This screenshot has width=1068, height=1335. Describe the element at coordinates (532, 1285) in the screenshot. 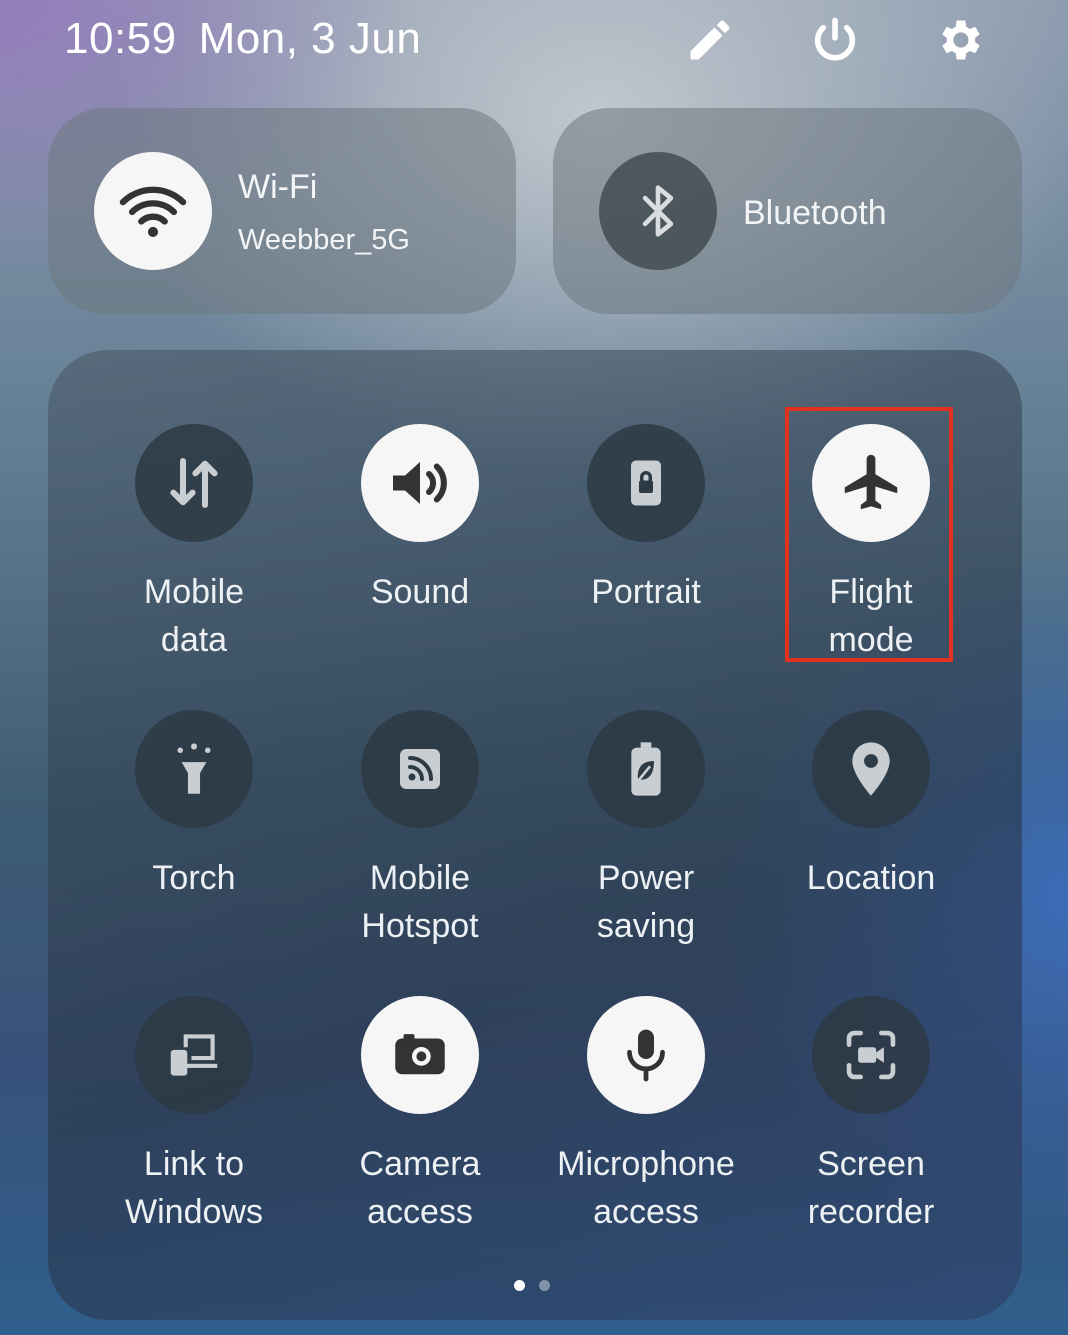

I see `page-indicator` at that location.